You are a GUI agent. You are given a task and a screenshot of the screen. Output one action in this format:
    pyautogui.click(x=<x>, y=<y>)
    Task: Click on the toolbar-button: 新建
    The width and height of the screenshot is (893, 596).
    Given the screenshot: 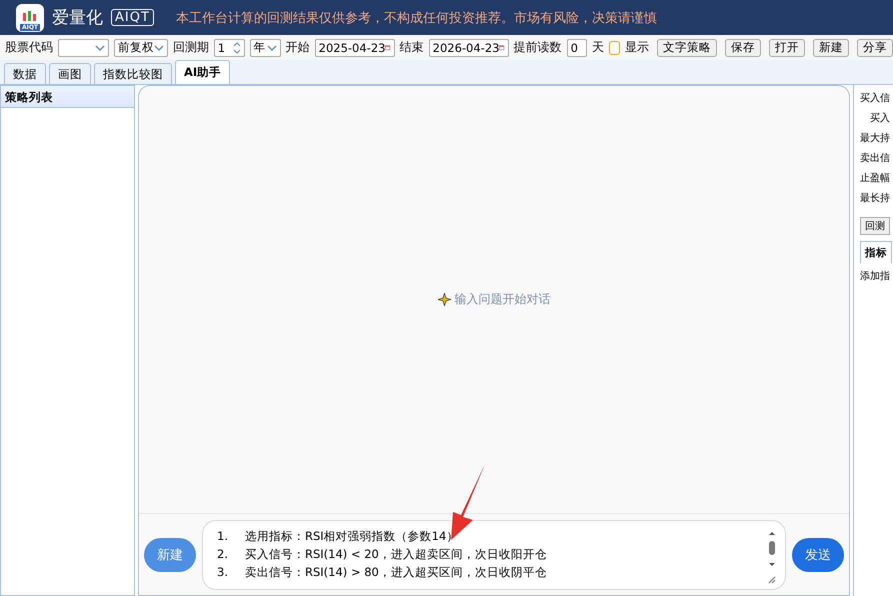 What is the action you would take?
    pyautogui.click(x=831, y=47)
    